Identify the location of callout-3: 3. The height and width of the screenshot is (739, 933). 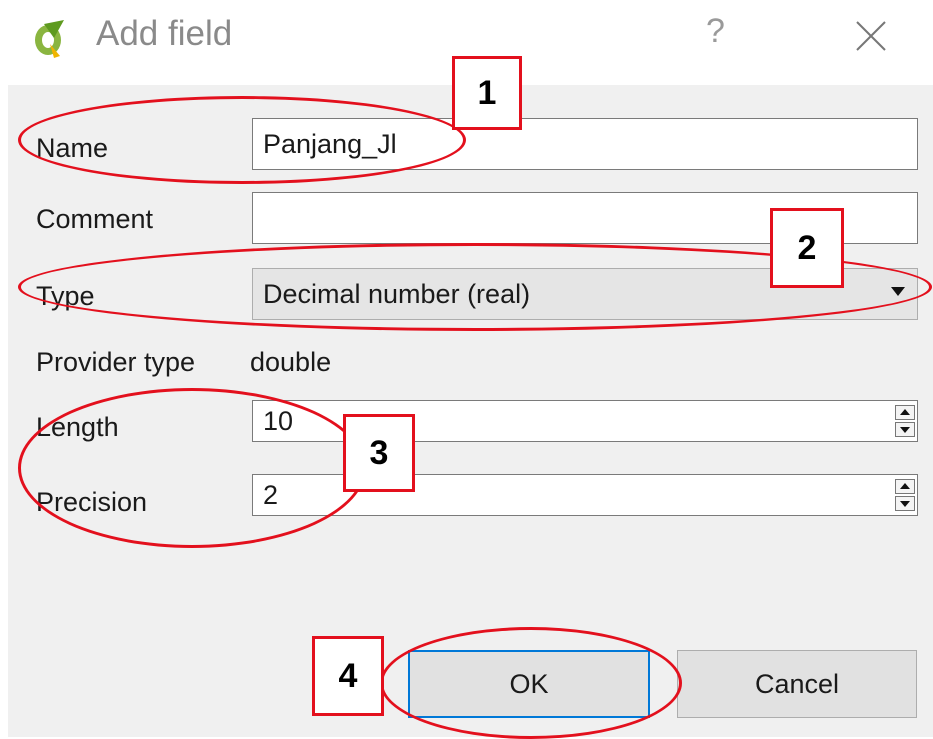
(379, 453).